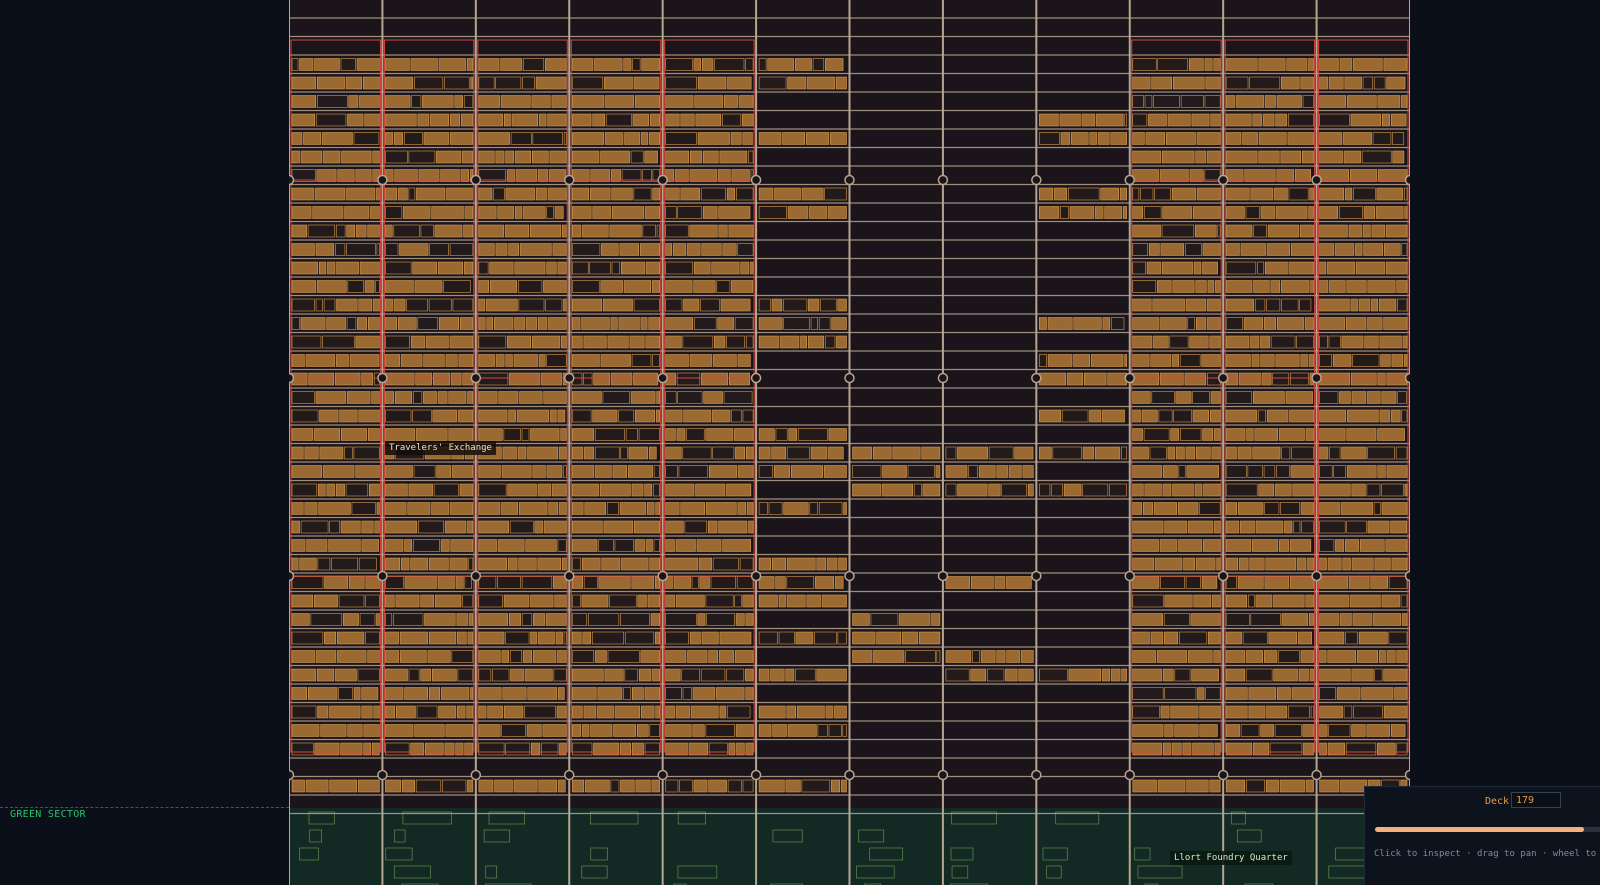 The height and width of the screenshot is (885, 1600). Describe the element at coordinates (1487, 829) in the screenshot. I see `deck-slider` at that location.